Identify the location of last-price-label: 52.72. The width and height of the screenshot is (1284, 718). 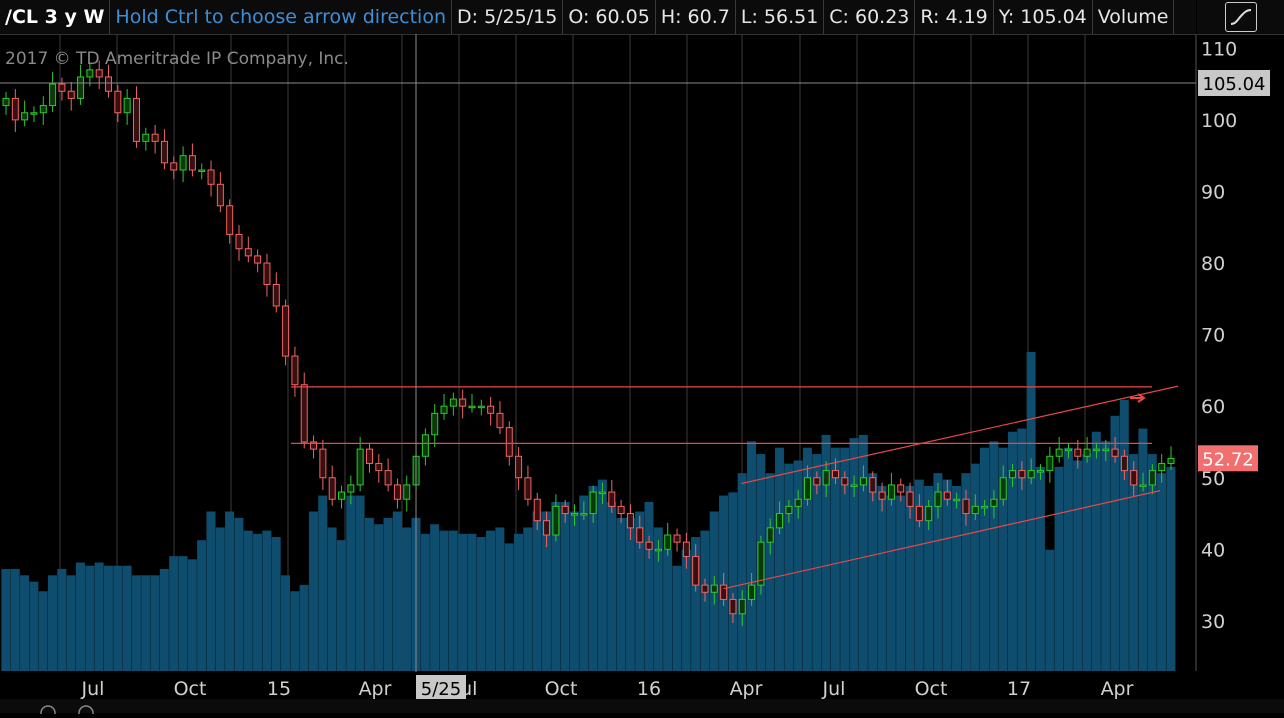
(1228, 459).